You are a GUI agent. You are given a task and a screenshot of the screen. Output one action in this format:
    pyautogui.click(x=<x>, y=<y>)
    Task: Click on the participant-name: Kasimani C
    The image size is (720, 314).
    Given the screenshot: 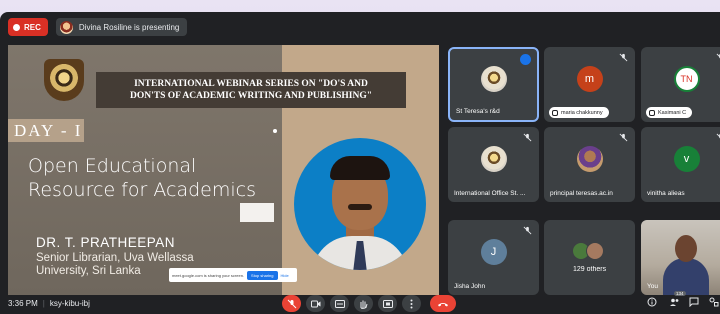 What is the action you would take?
    pyautogui.click(x=672, y=112)
    